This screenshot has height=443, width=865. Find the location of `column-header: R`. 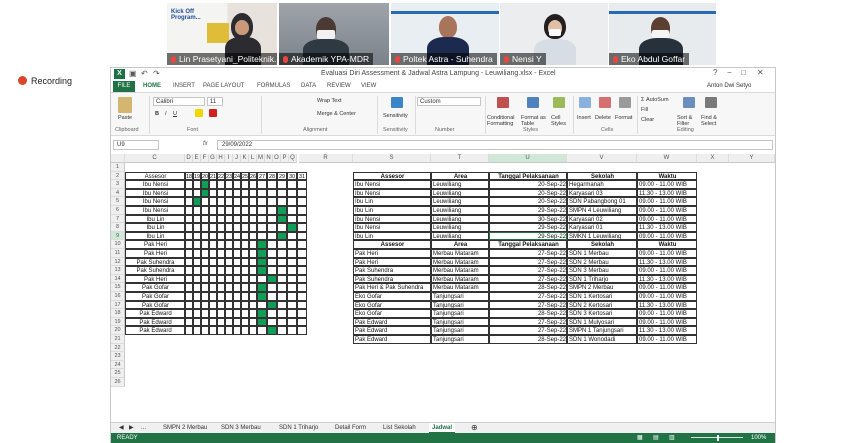

column-header: R is located at coordinates (326, 158).